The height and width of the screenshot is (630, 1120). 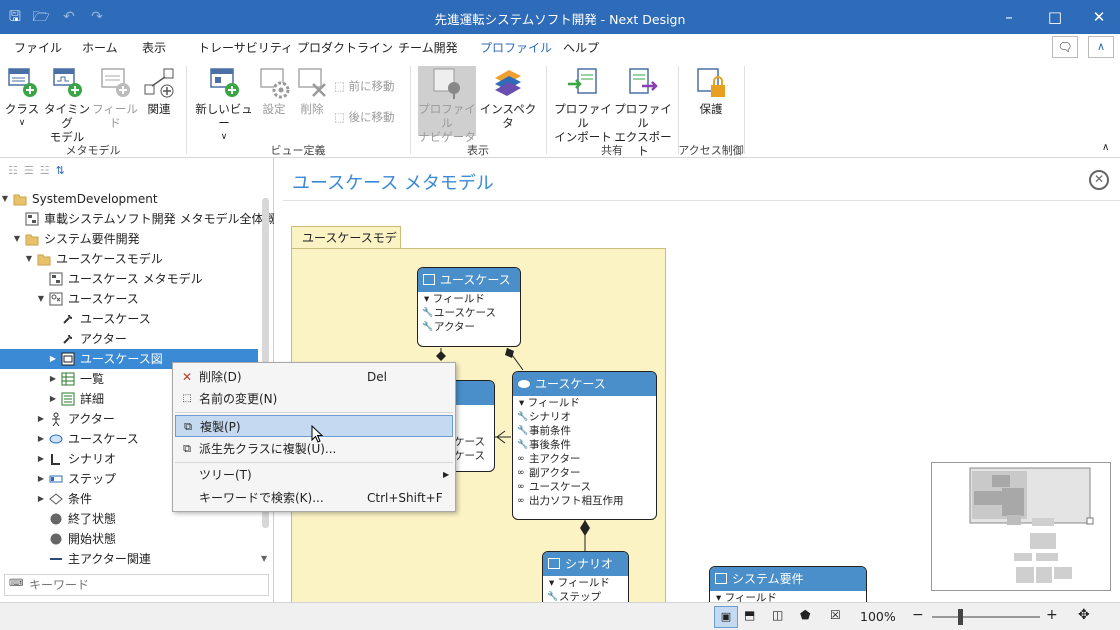 I want to click on tree-item-actor-field: アクター, so click(x=131, y=339).